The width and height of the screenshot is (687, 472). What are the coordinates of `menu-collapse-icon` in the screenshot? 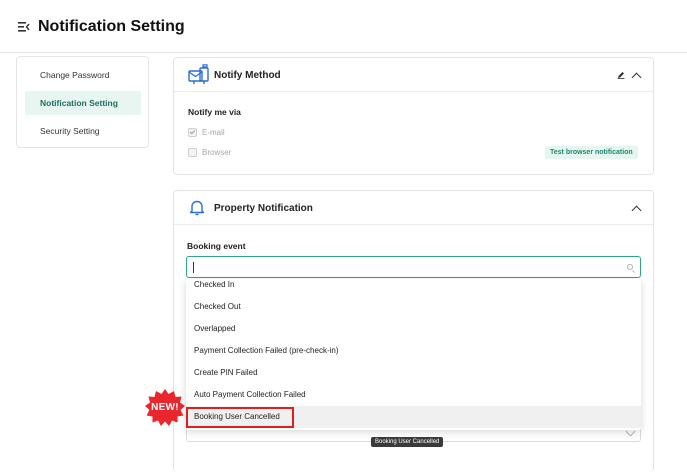 It's located at (24, 27).